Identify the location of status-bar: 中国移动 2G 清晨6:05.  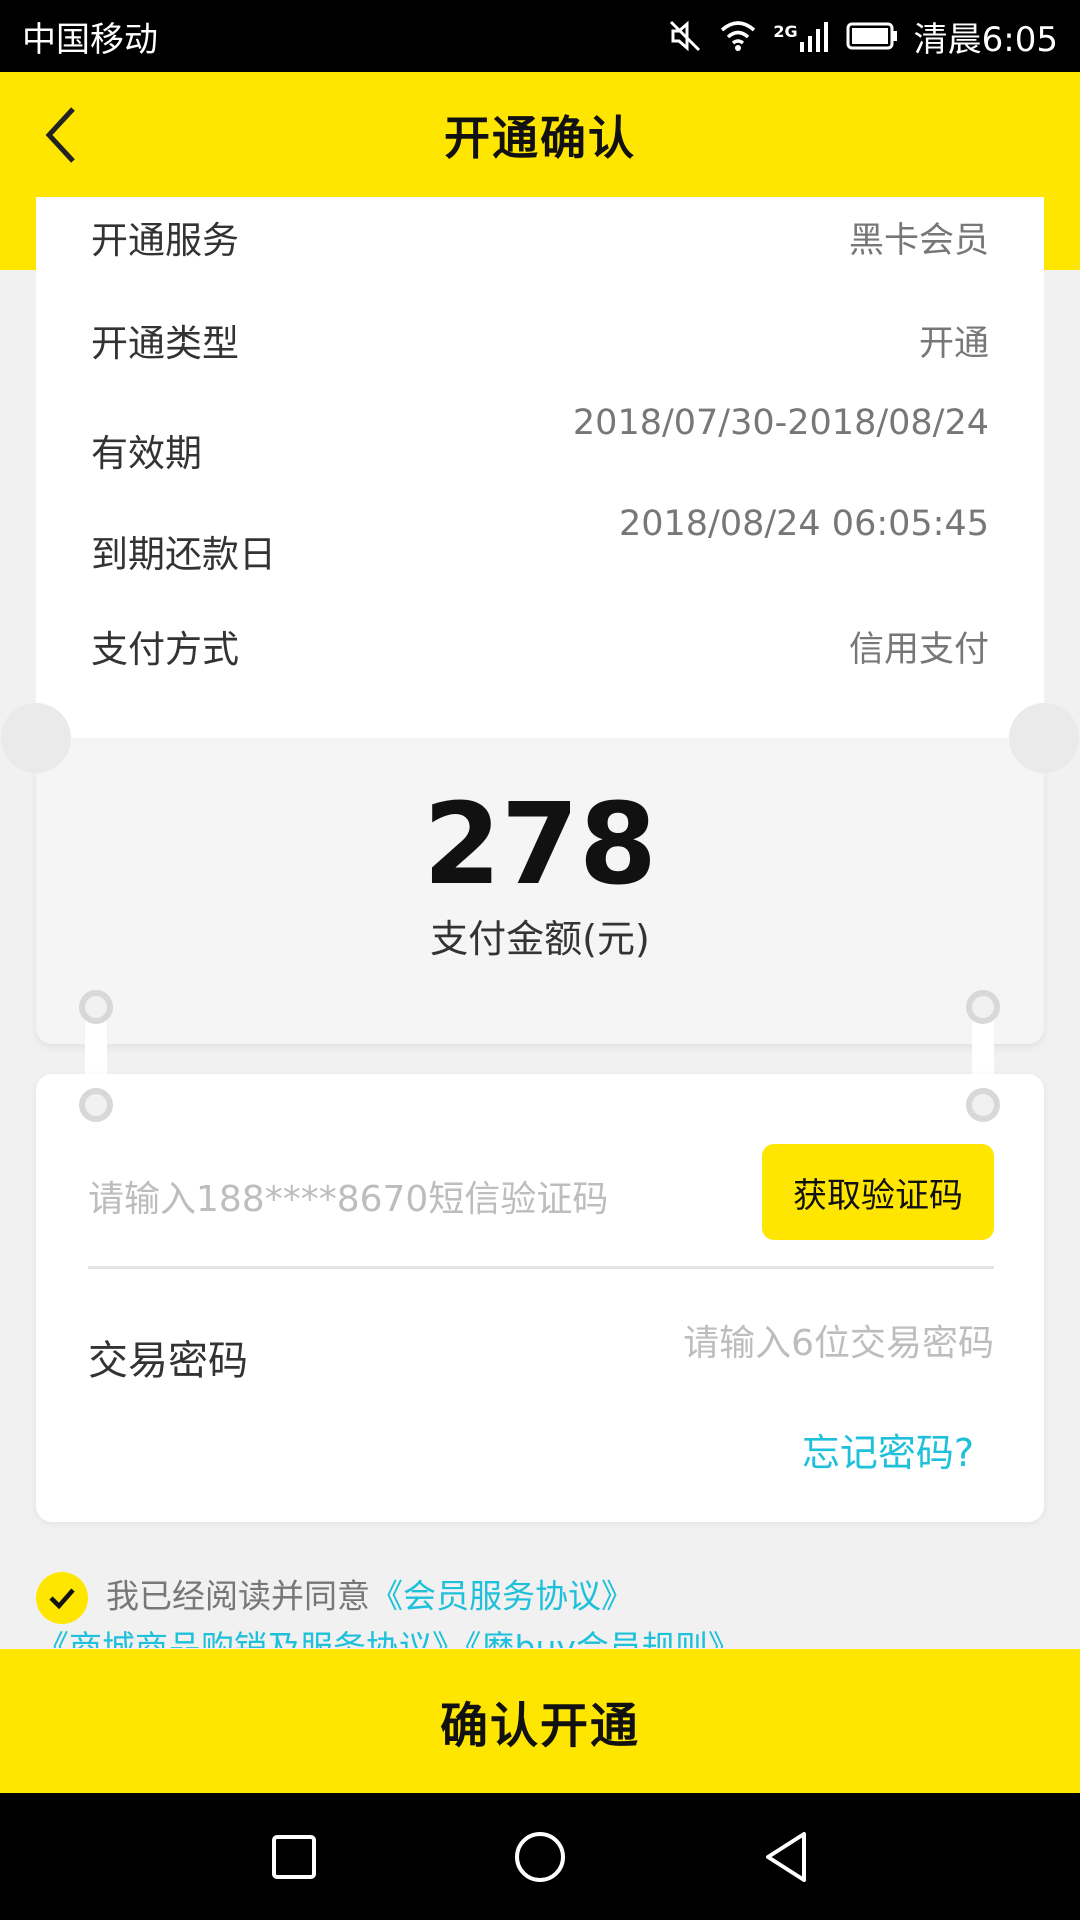
(540, 36).